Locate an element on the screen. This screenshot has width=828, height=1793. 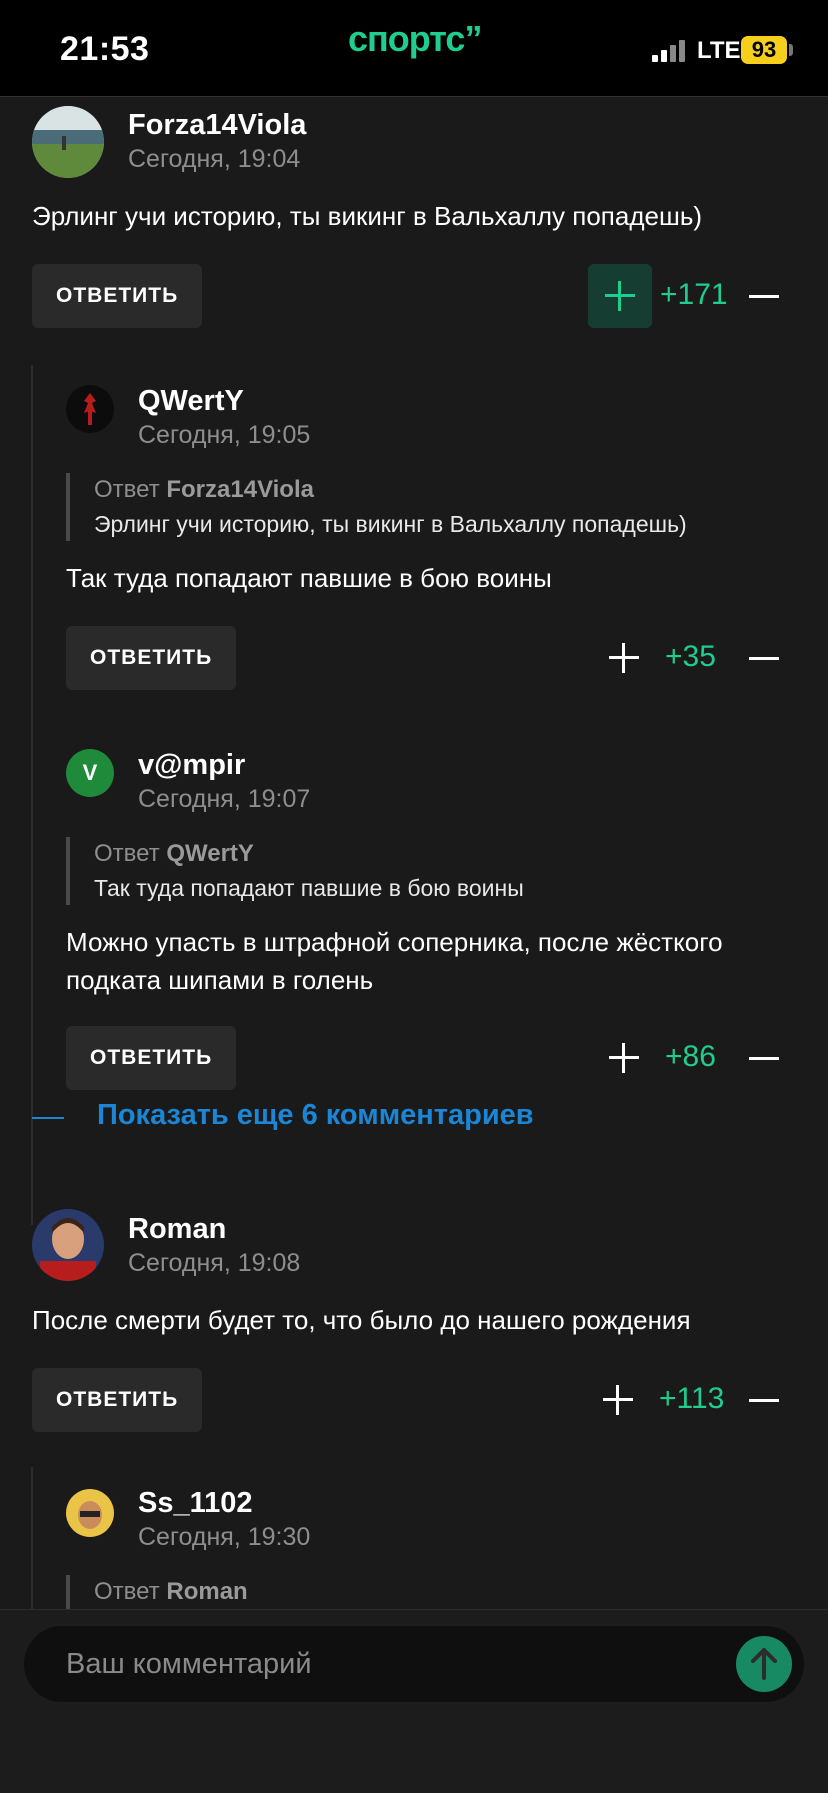
comment-author: Forza14Viola is located at coordinates (217, 125).